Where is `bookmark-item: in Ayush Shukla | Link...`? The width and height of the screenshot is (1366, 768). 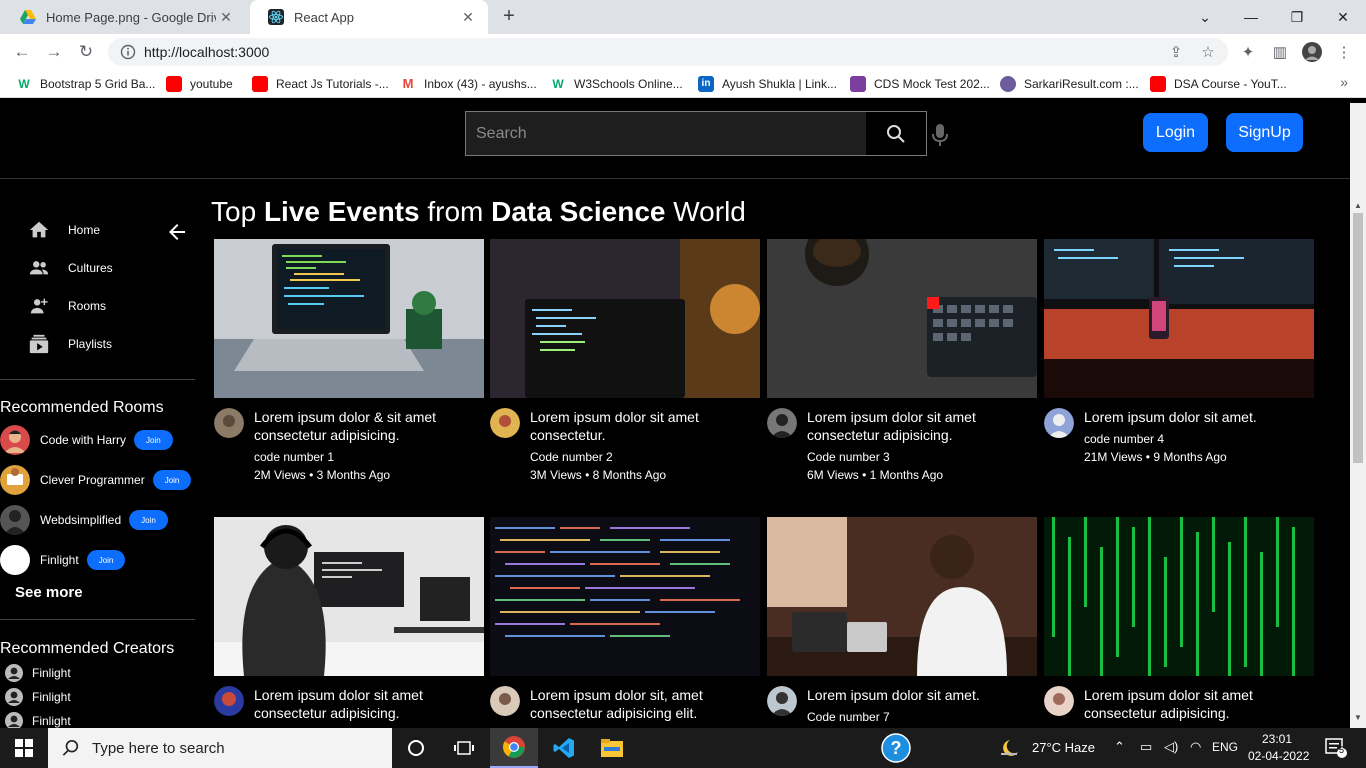
bookmark-item: in Ayush Shukla | Link... is located at coordinates (767, 84).